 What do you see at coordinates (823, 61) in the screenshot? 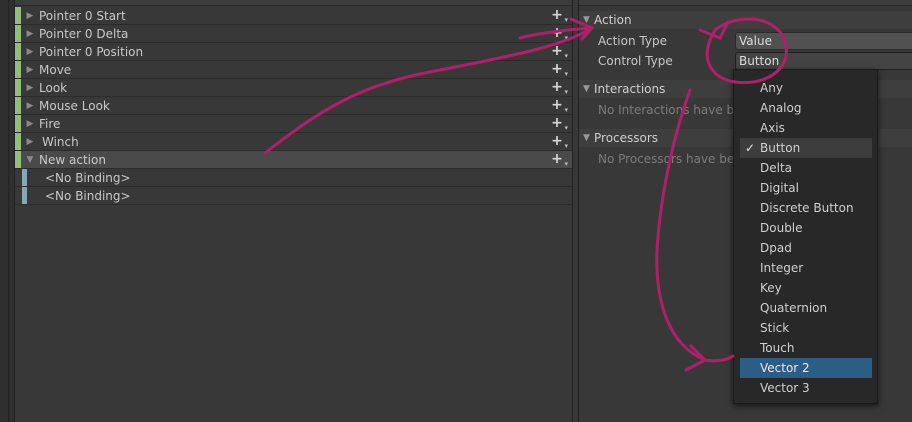
I see `control-type-dropdown: Button` at bounding box center [823, 61].